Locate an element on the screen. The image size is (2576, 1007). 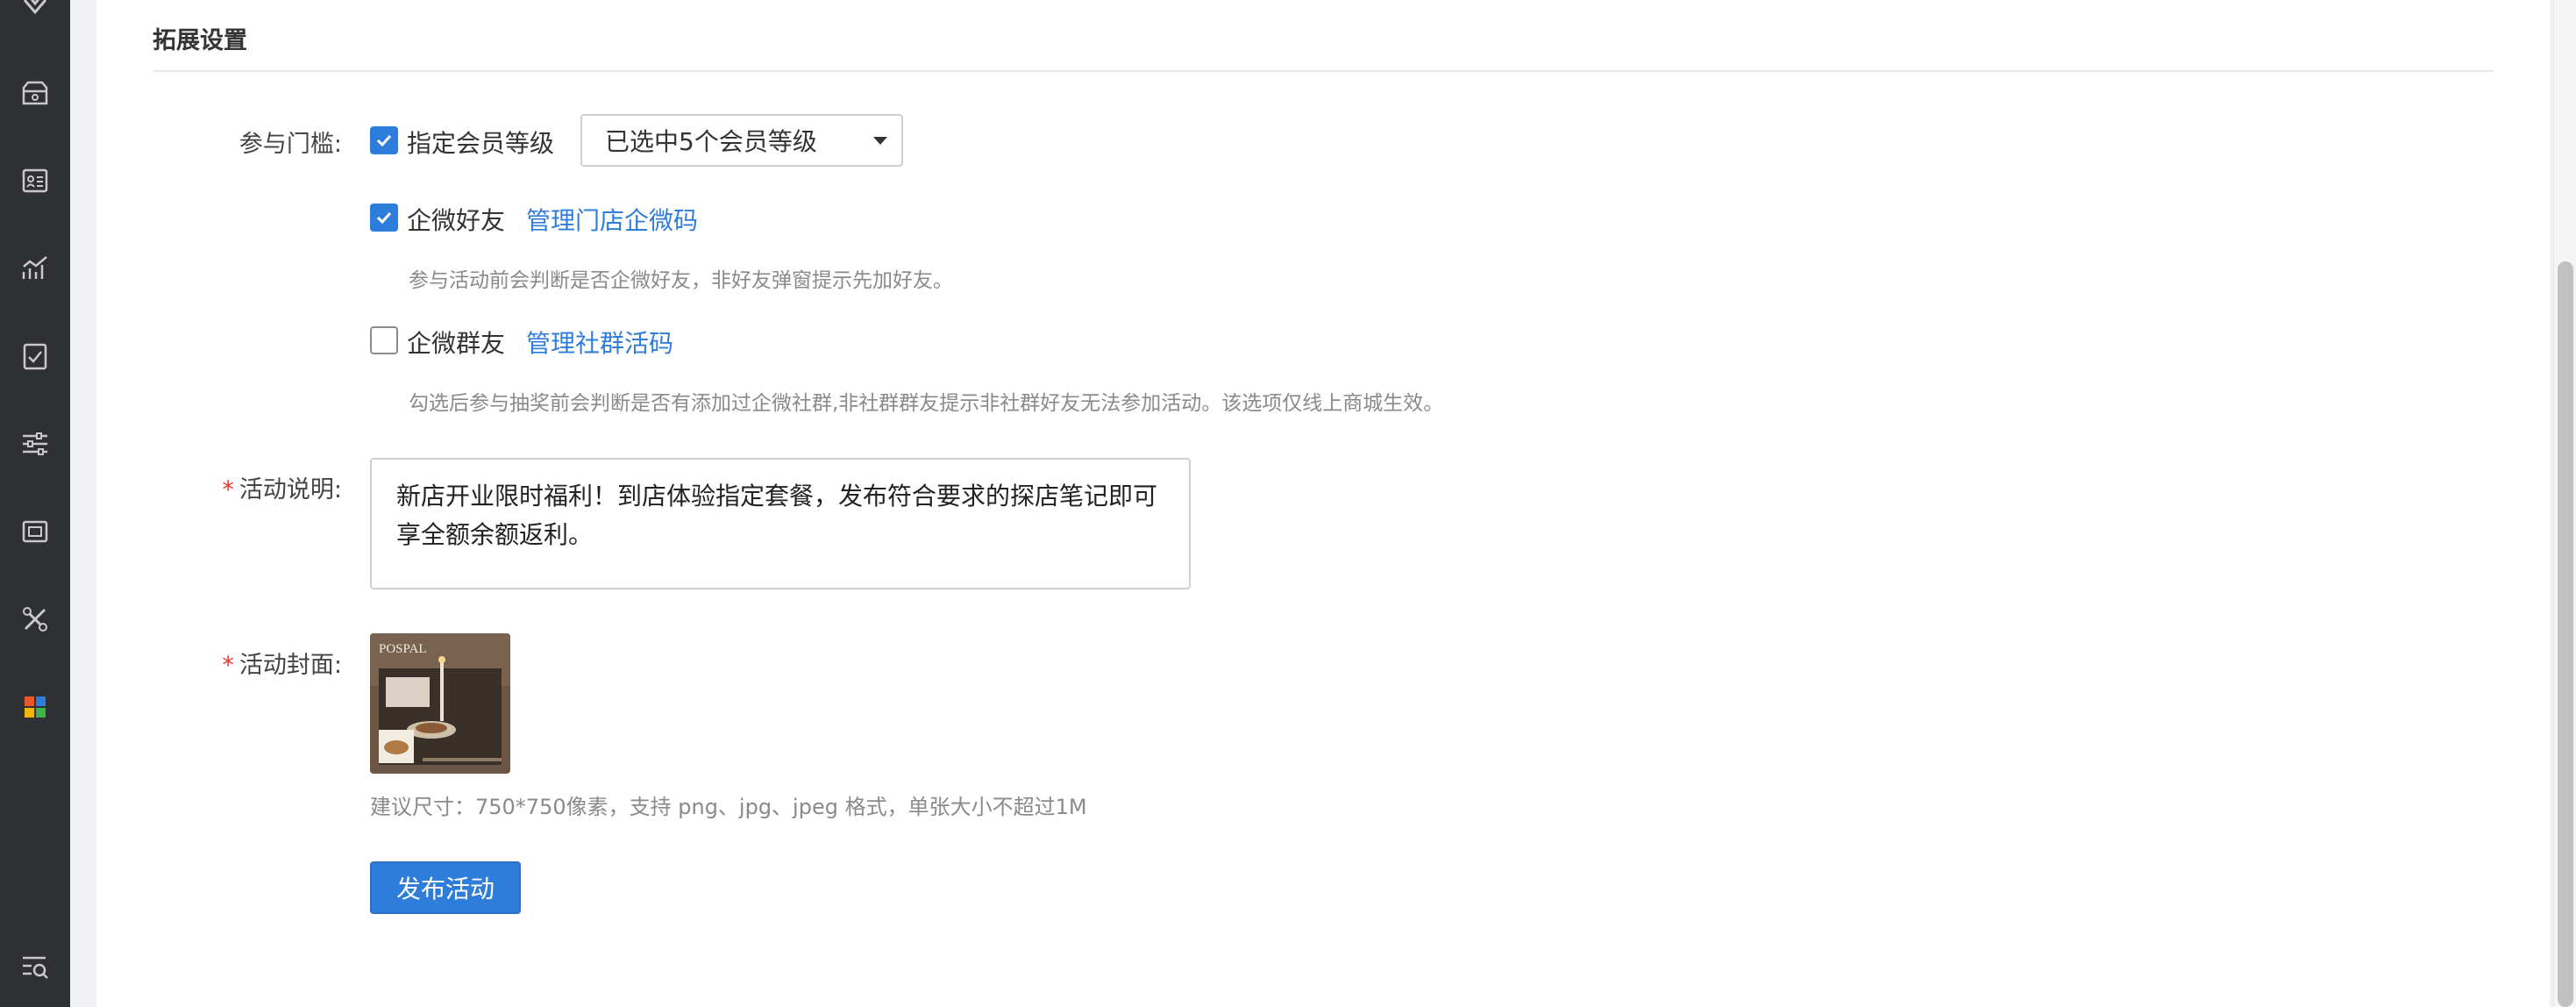
wecom-friend-checkbox is located at coordinates (384, 218).